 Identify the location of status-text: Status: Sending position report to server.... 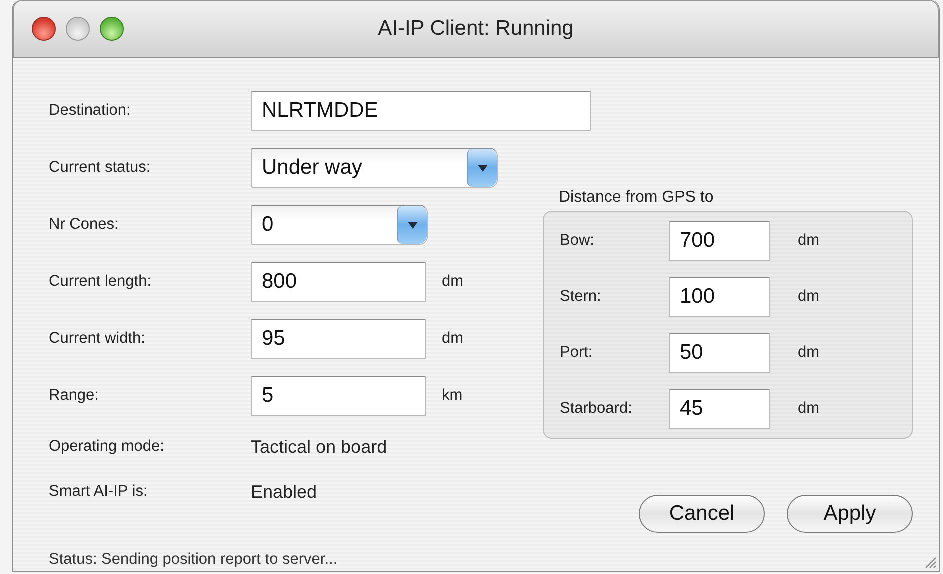
(193, 560).